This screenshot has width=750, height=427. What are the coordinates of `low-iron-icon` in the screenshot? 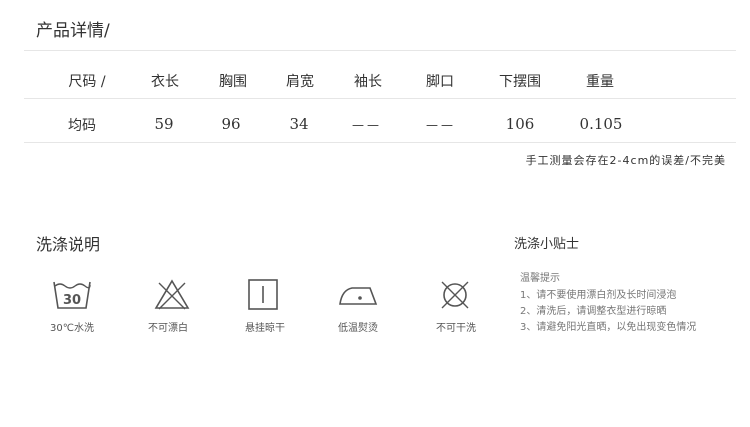 It's located at (357, 295).